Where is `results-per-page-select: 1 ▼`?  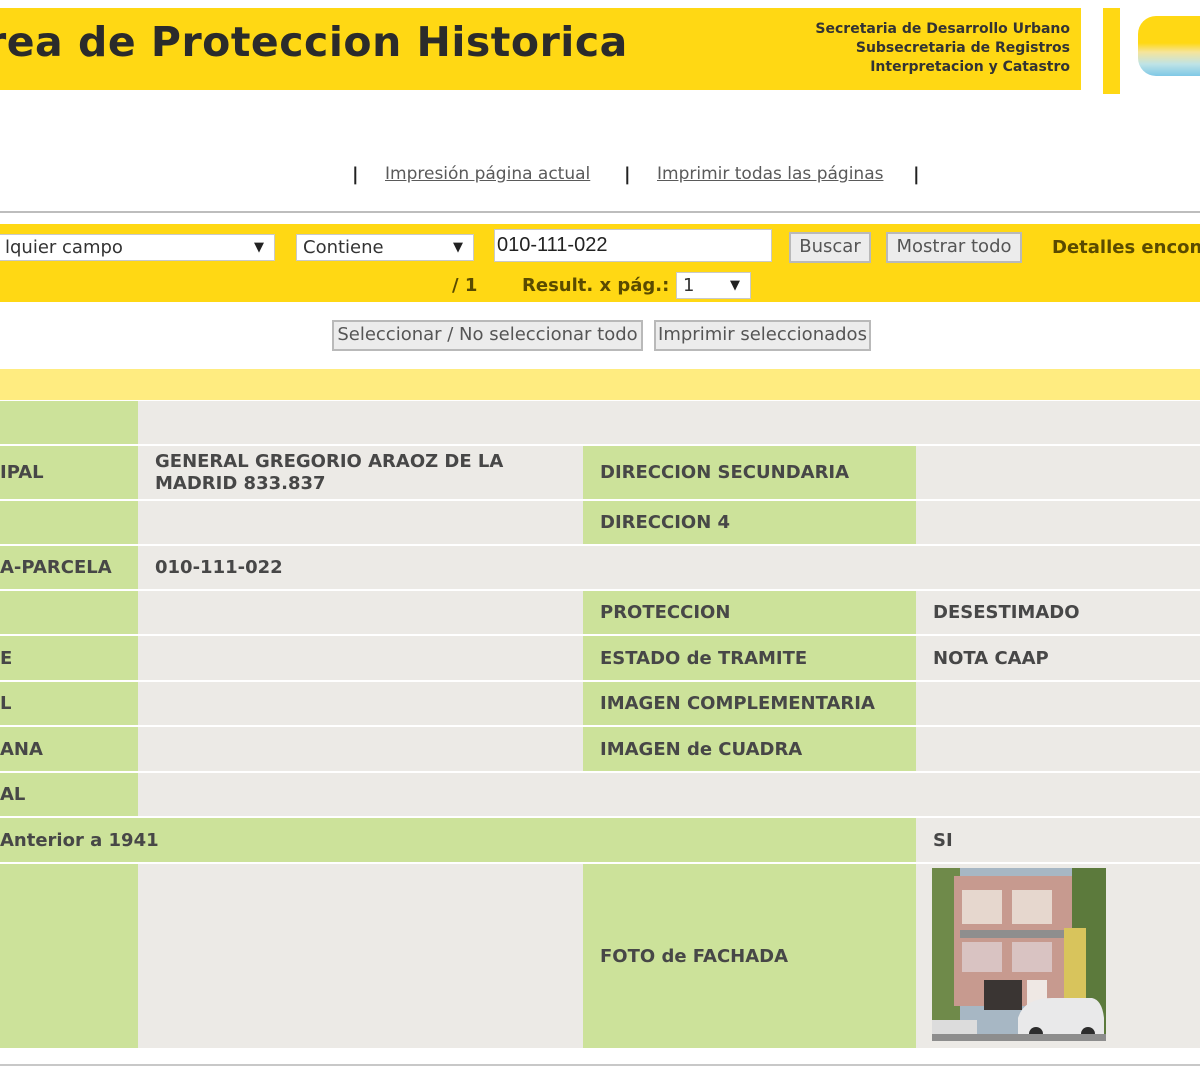
results-per-page-select: 1 ▼ is located at coordinates (713, 285).